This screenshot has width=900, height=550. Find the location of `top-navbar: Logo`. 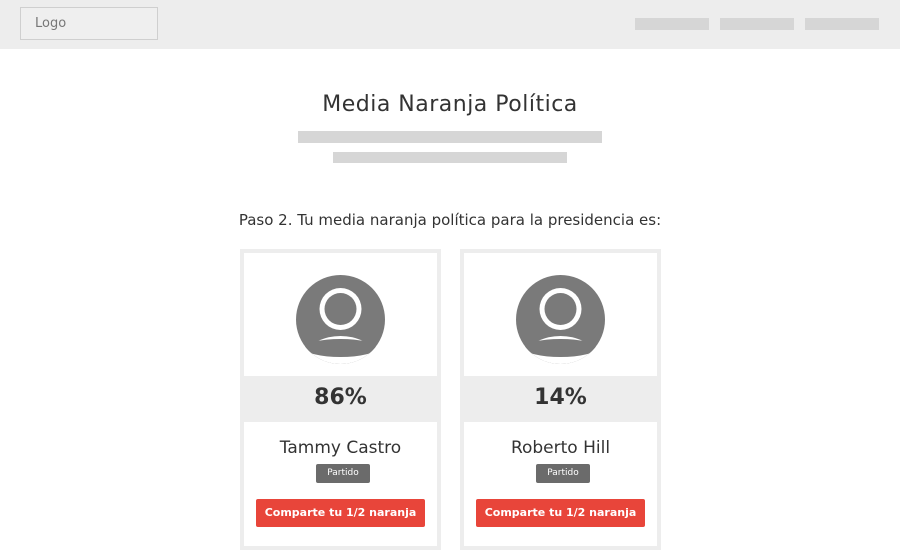

top-navbar: Logo is located at coordinates (450, 24).